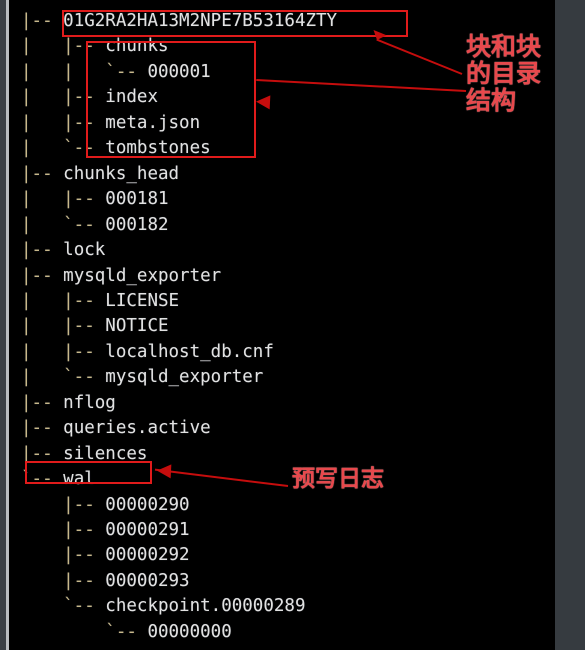  Describe the element at coordinates (570, 325) in the screenshot. I see `window-right-gutter` at that location.